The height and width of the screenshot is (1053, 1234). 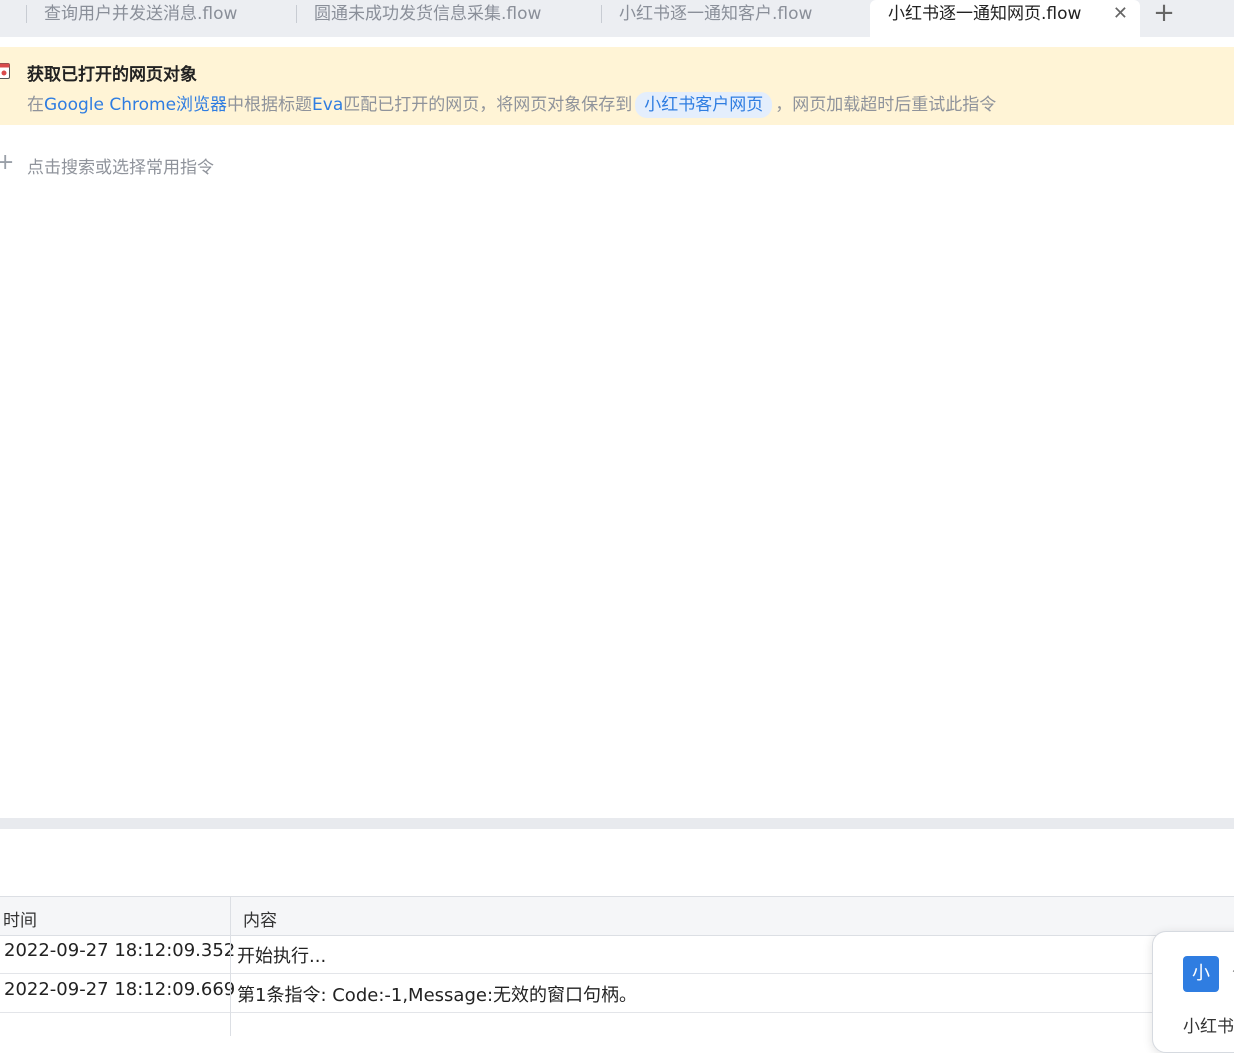 What do you see at coordinates (7, 162) in the screenshot?
I see `plus-icon: +` at bounding box center [7, 162].